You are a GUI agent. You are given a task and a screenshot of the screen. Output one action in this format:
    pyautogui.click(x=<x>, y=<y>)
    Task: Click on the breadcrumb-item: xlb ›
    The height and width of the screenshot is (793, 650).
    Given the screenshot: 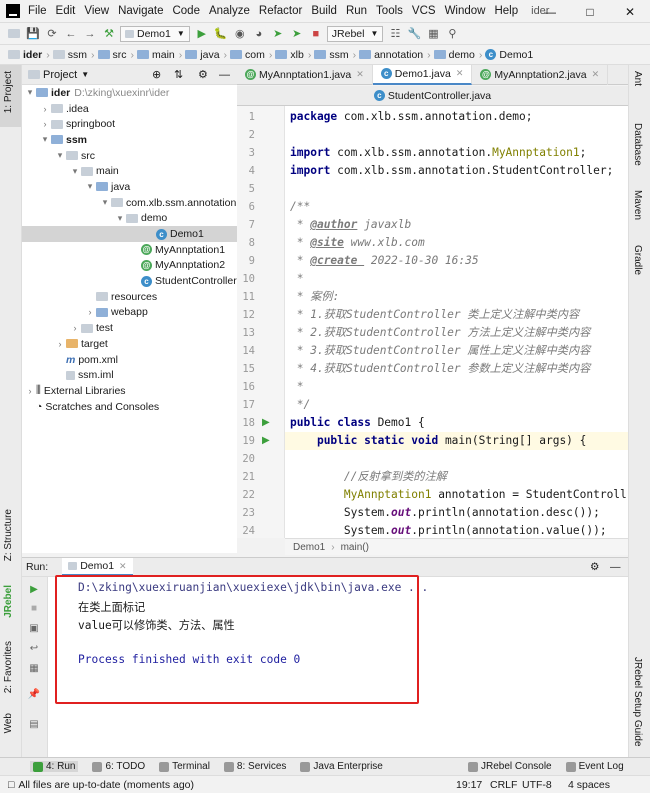 What is the action you would take?
    pyautogui.click(x=293, y=55)
    